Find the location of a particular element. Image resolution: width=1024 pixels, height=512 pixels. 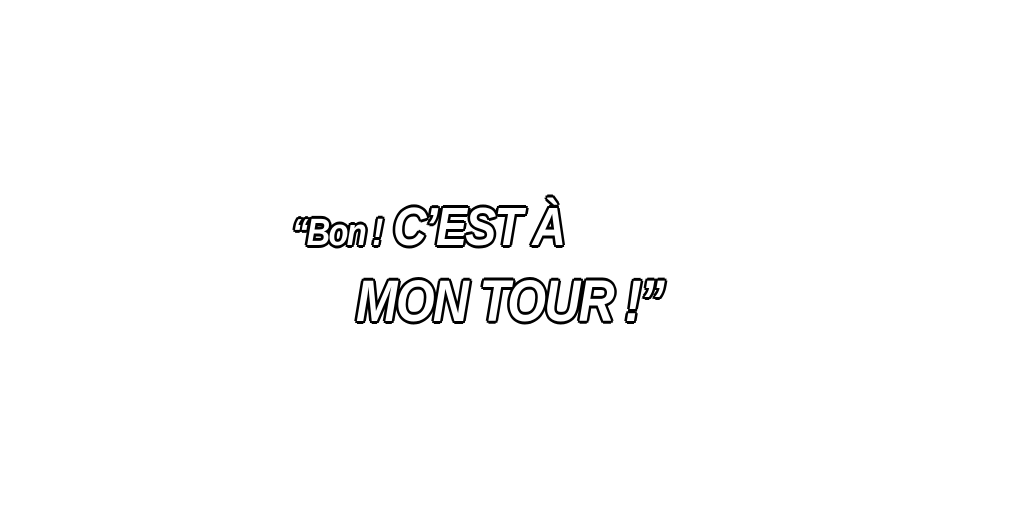

caption-line-1-big: C’EST À is located at coordinates (478, 227).